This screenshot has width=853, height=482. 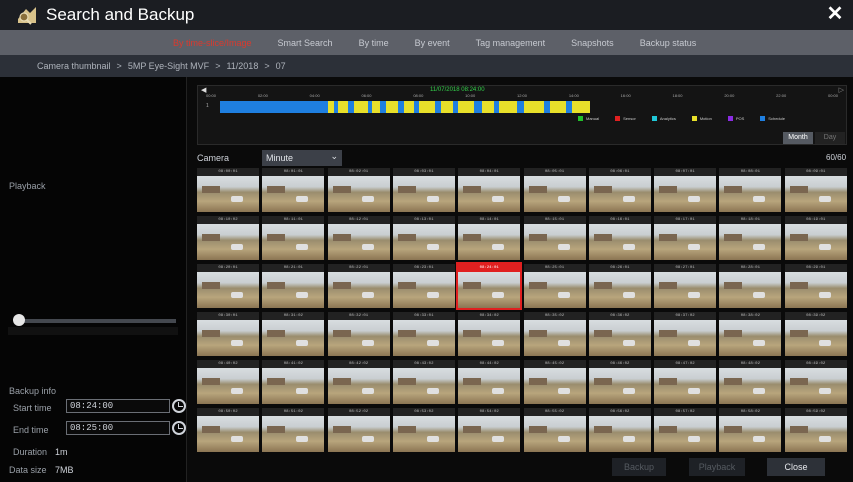 I want to click on thumbnail: 08:25:01, so click(x=554, y=286).